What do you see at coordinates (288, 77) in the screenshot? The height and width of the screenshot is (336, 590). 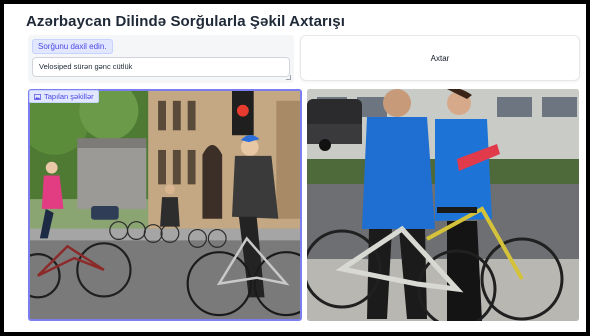 I see `resize-handle-icon` at bounding box center [288, 77].